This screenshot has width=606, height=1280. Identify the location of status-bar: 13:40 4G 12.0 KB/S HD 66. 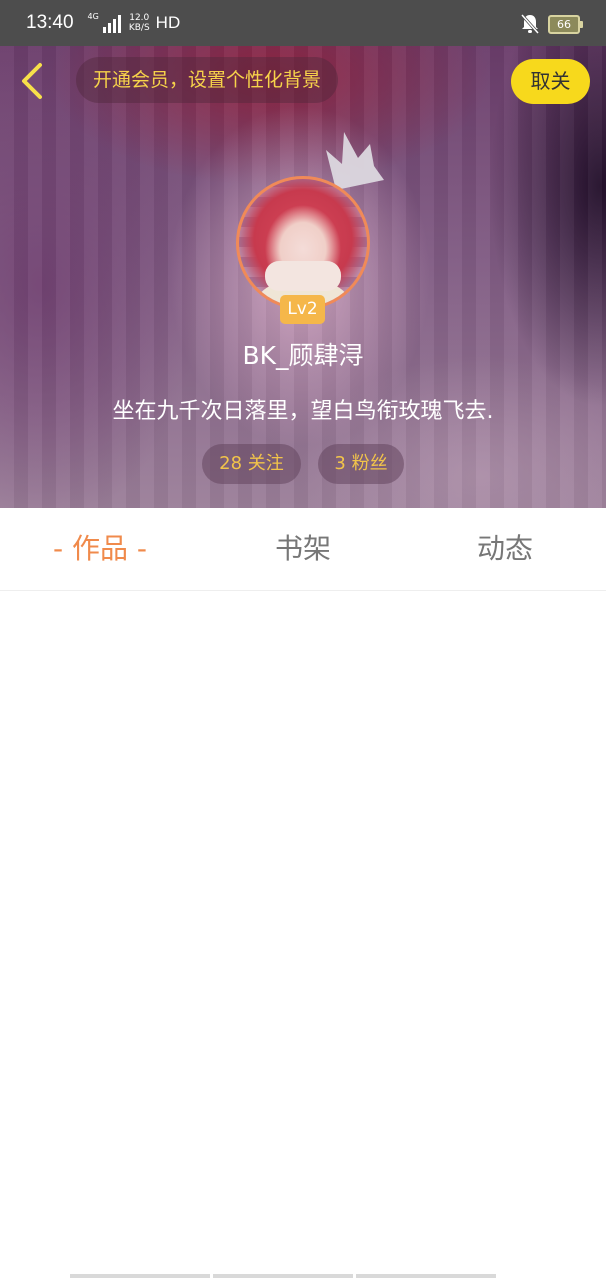
(303, 23).